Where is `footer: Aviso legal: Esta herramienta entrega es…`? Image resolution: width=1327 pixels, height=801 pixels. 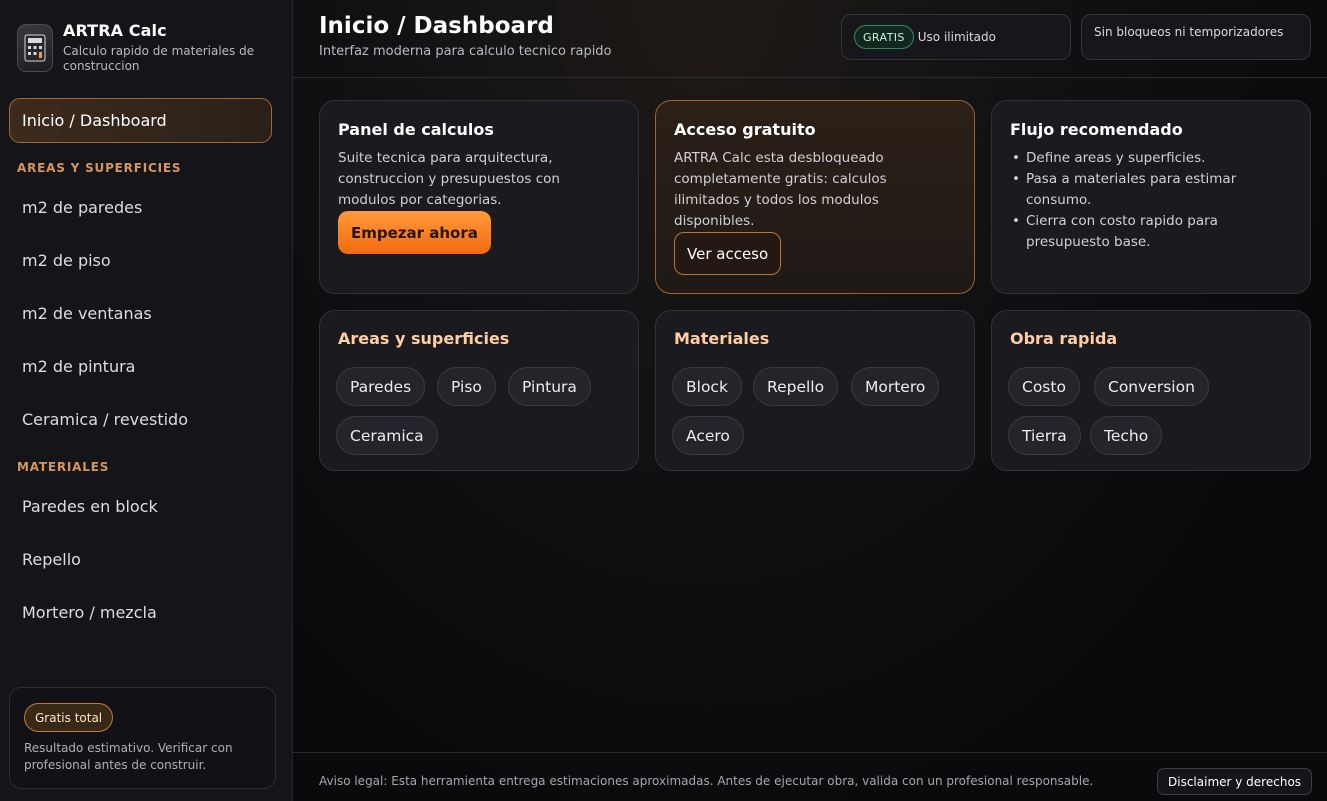
footer: Aviso legal: Esta herramienta entrega es… is located at coordinates (810, 776).